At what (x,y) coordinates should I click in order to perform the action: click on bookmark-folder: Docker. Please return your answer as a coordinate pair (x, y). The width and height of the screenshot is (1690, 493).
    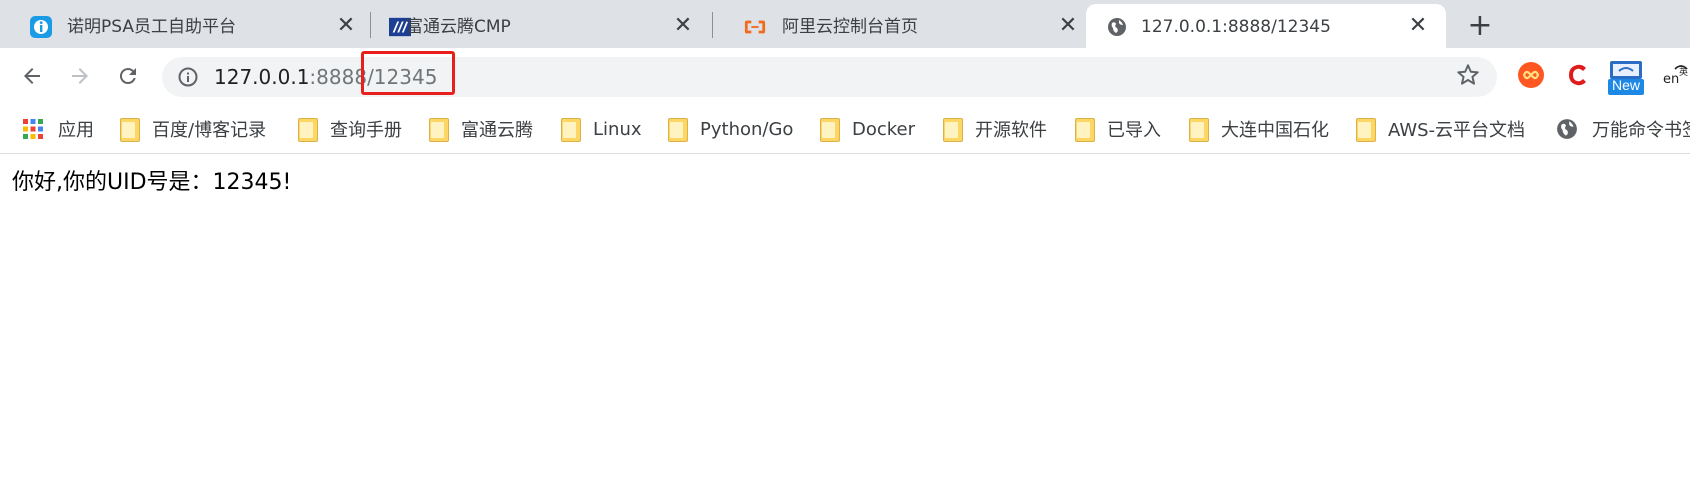
    Looking at the image, I should click on (867, 129).